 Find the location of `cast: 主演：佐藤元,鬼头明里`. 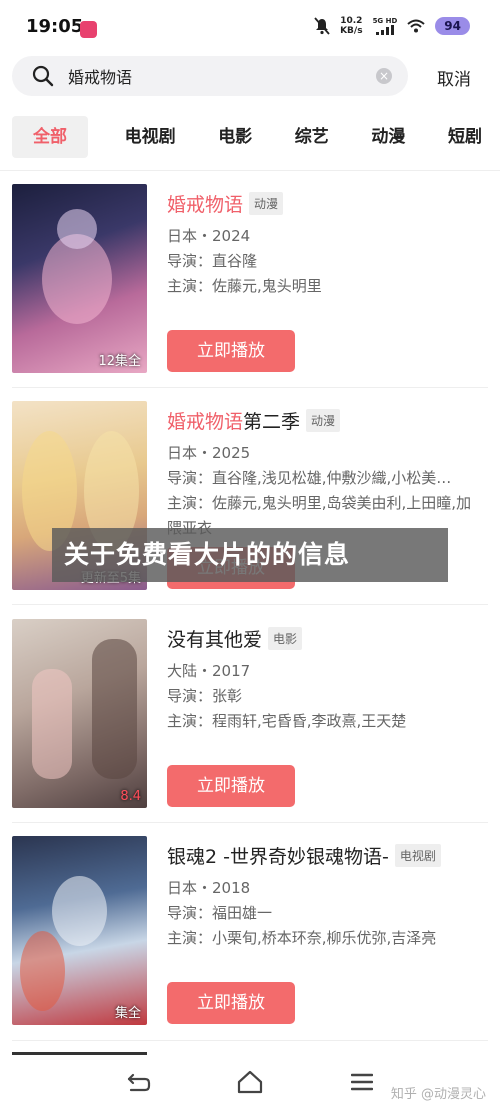

cast: 主演：佐藤元,鬼头明里 is located at coordinates (244, 286).